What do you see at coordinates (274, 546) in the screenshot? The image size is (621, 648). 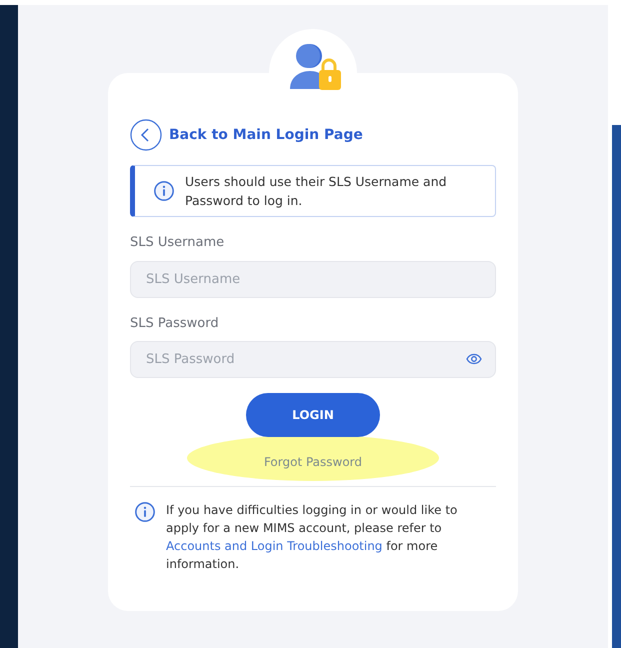 I see `troubleshooting-link: Accounts and Login Troubleshooting` at bounding box center [274, 546].